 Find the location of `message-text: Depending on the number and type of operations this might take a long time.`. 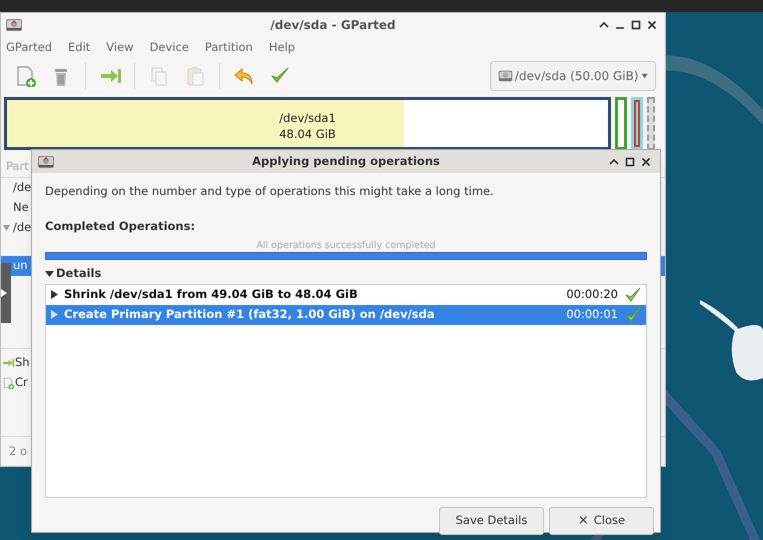

message-text: Depending on the number and type of operations this might take a long time. is located at coordinates (270, 191).